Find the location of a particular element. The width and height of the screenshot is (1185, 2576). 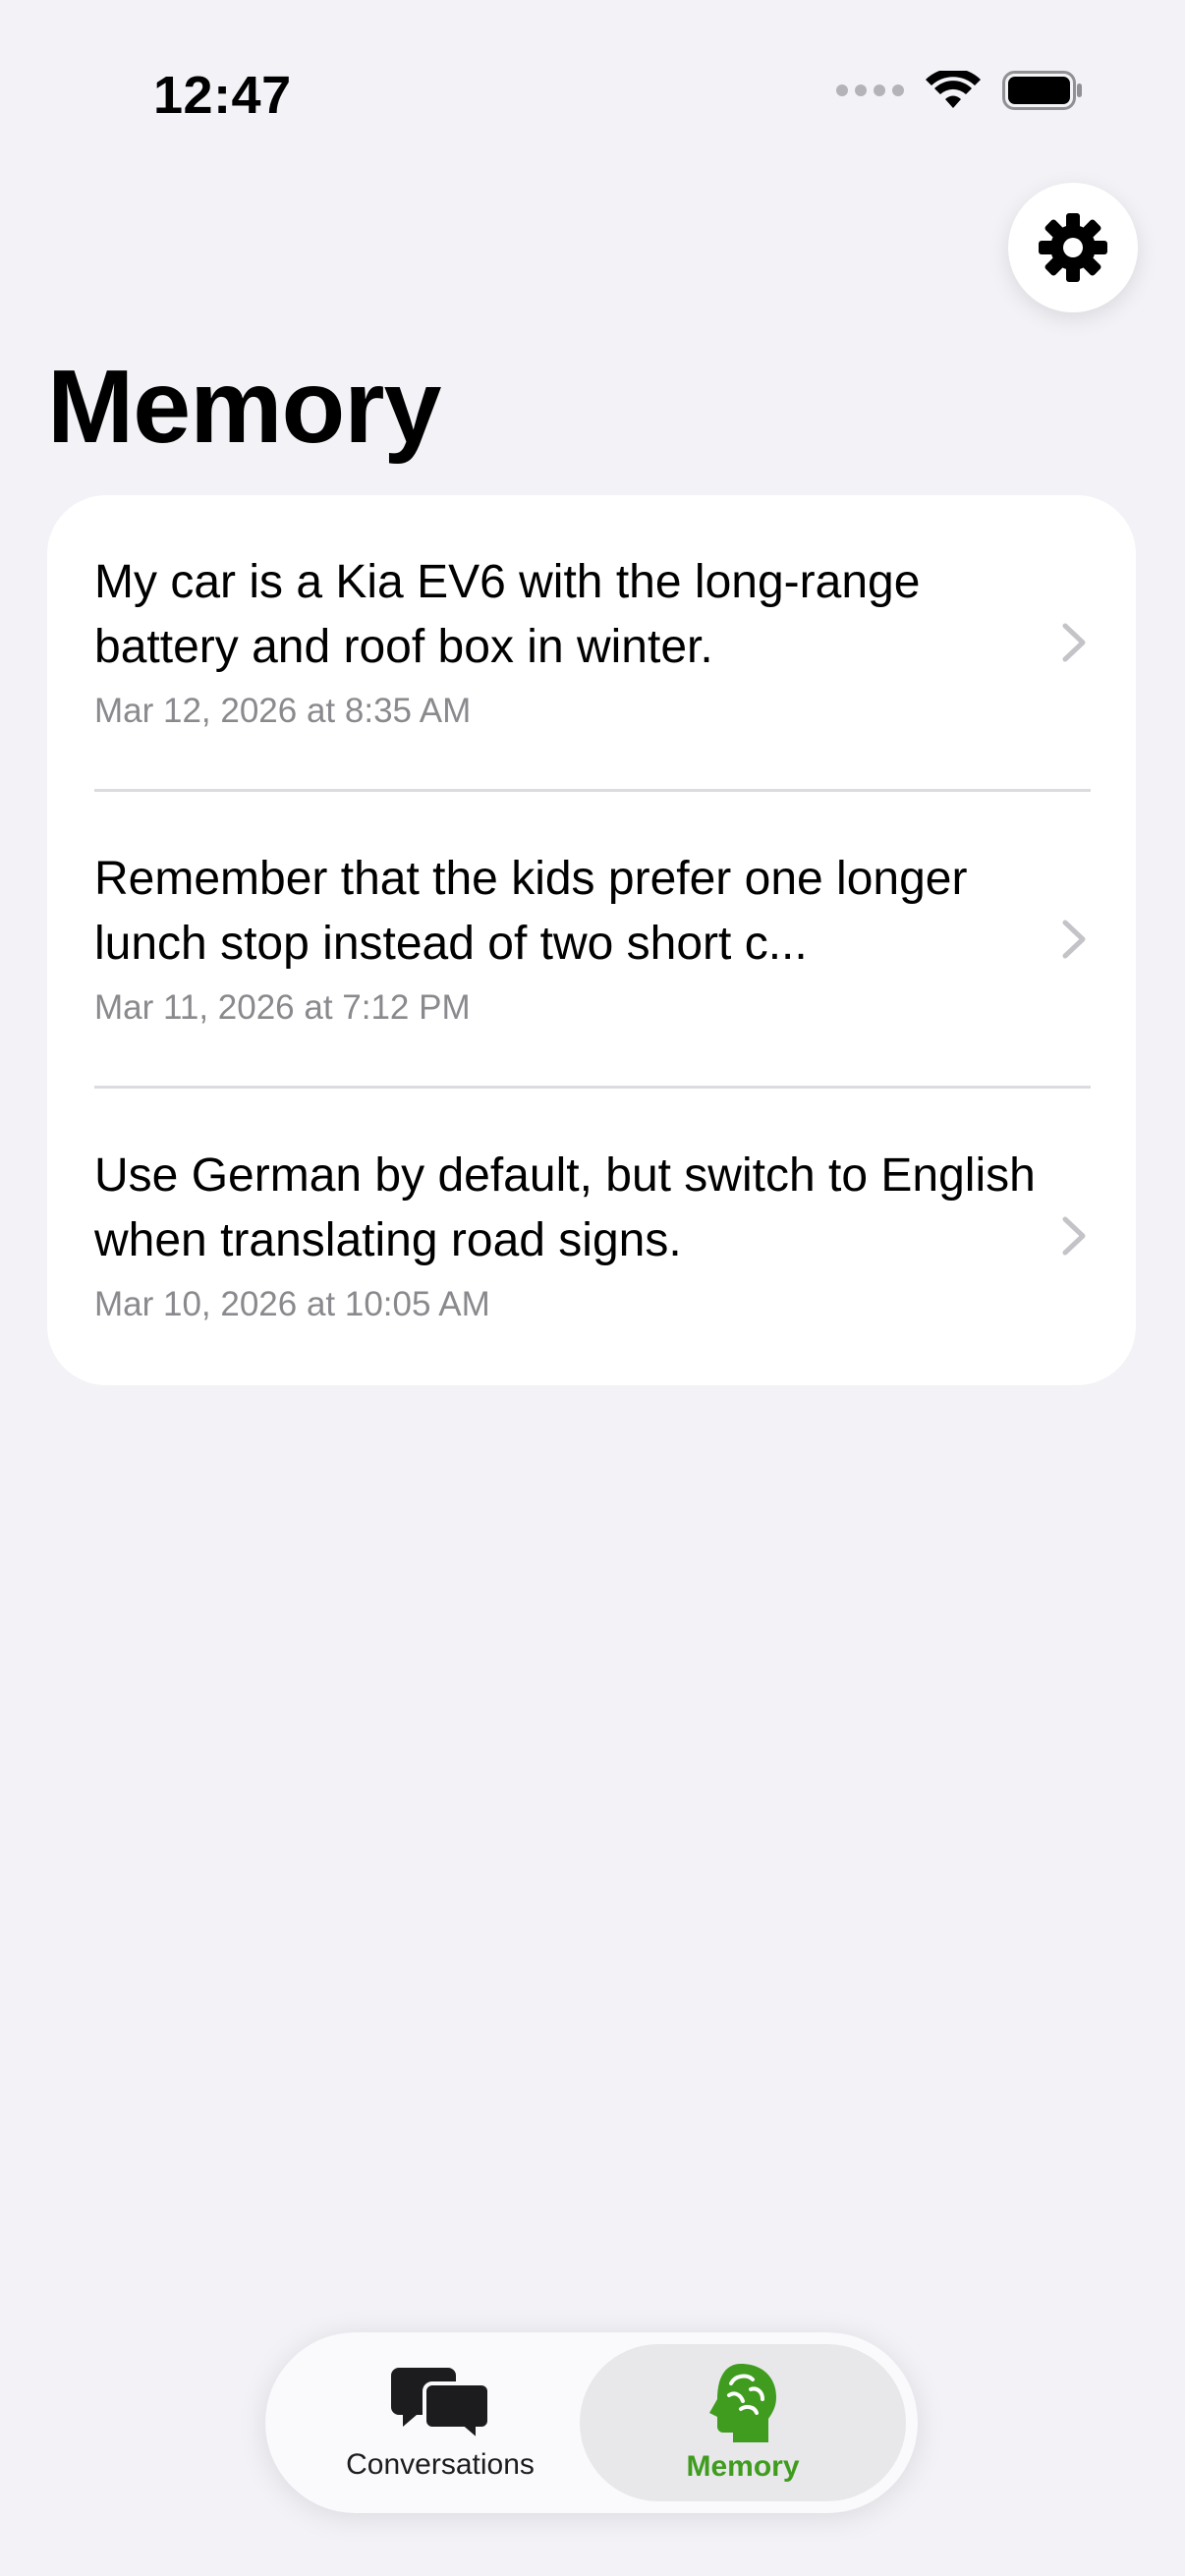

gear-icon is located at coordinates (1073, 247).